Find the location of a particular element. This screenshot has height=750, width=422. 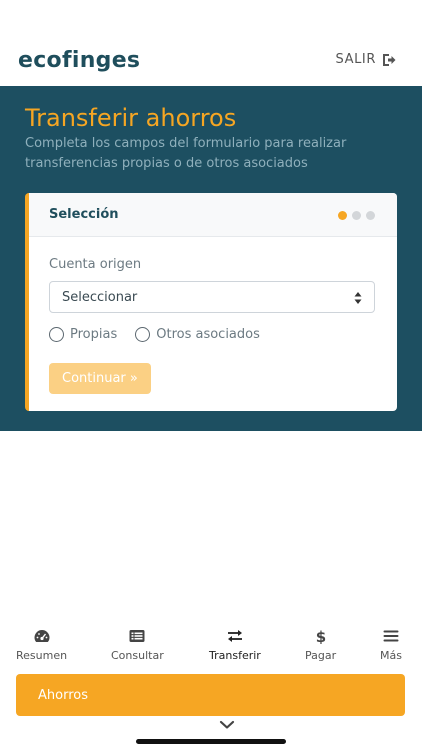

tab-mas-label: Más is located at coordinates (391, 655).